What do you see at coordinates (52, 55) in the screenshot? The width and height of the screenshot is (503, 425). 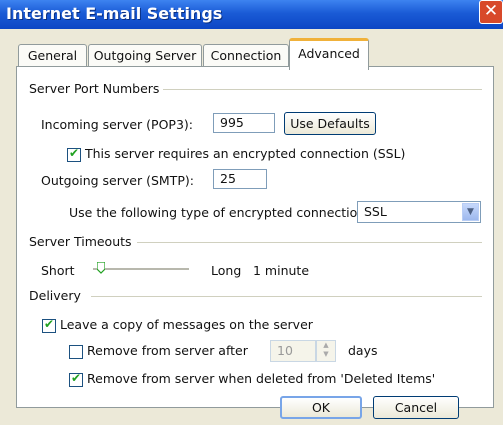 I see `tab-general: General` at bounding box center [52, 55].